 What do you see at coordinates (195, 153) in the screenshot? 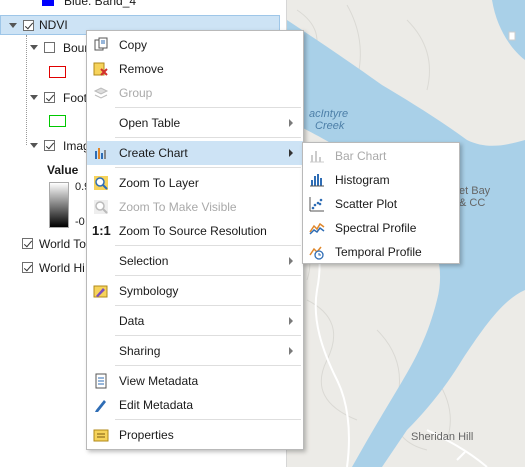
I see `menu-item-create-chart: Create Chart` at bounding box center [195, 153].